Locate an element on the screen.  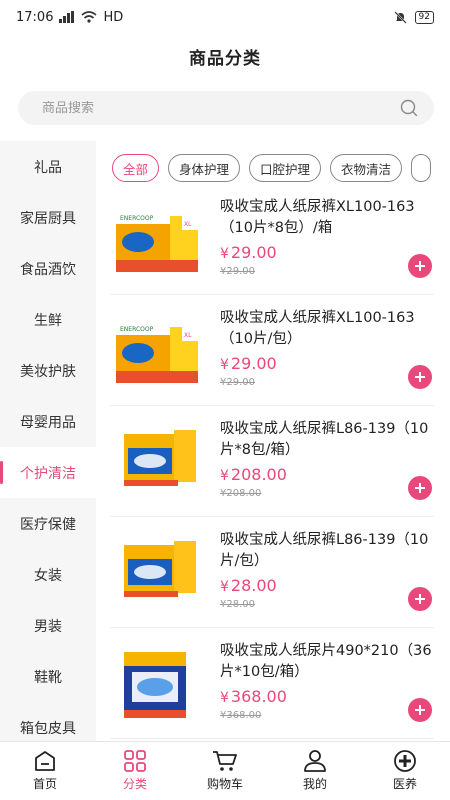
category-item-mens: 男装 is located at coordinates (48, 625).